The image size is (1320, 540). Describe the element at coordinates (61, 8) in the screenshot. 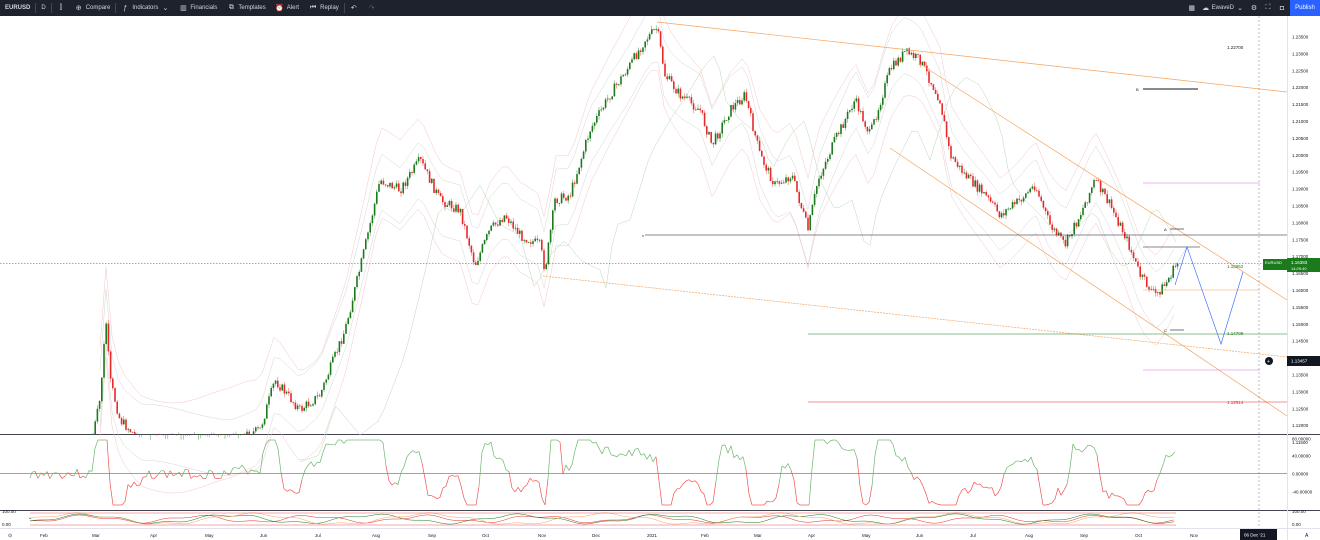

I see `chart-type-button: ⫿` at that location.